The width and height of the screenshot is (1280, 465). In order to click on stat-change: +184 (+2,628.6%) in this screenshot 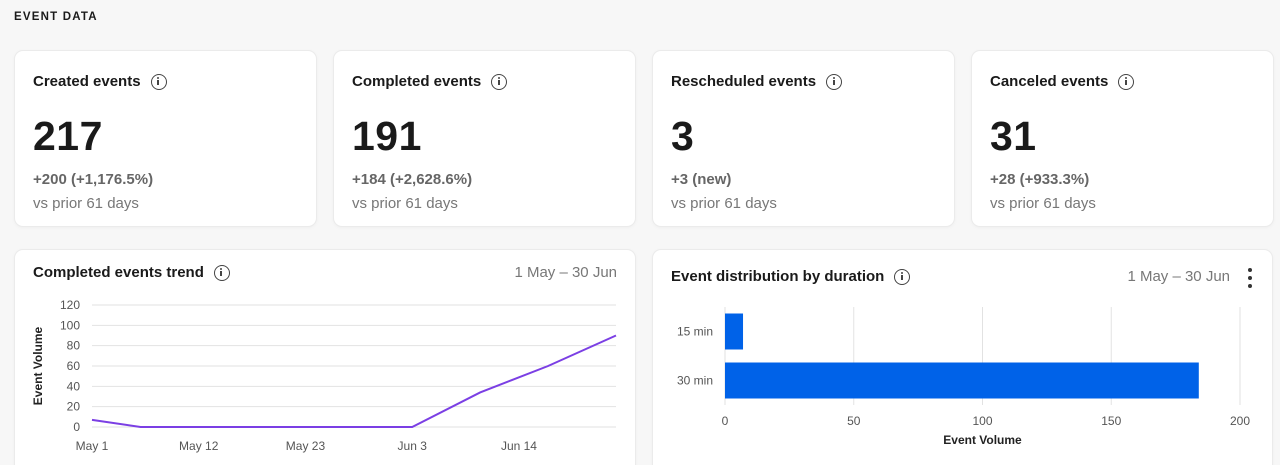, I will do `click(412, 179)`.